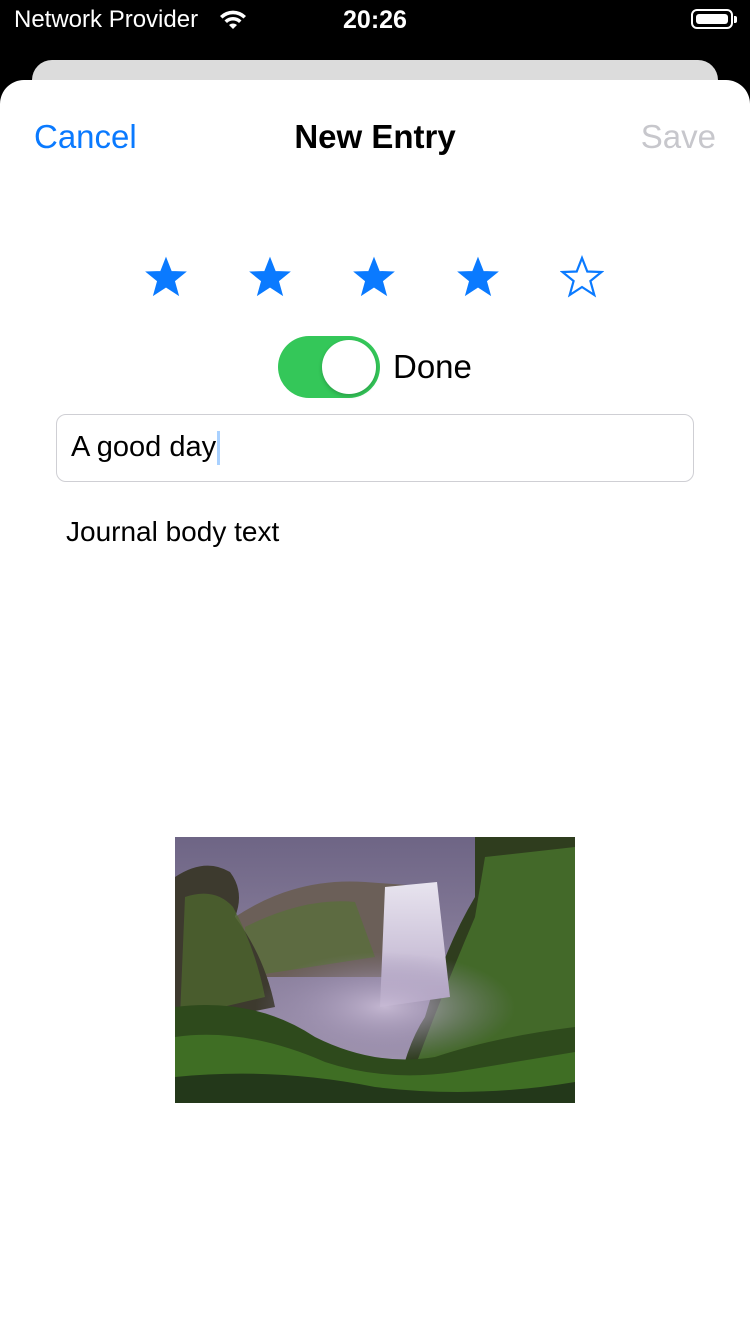  I want to click on waterfall-photo-icon, so click(375, 970).